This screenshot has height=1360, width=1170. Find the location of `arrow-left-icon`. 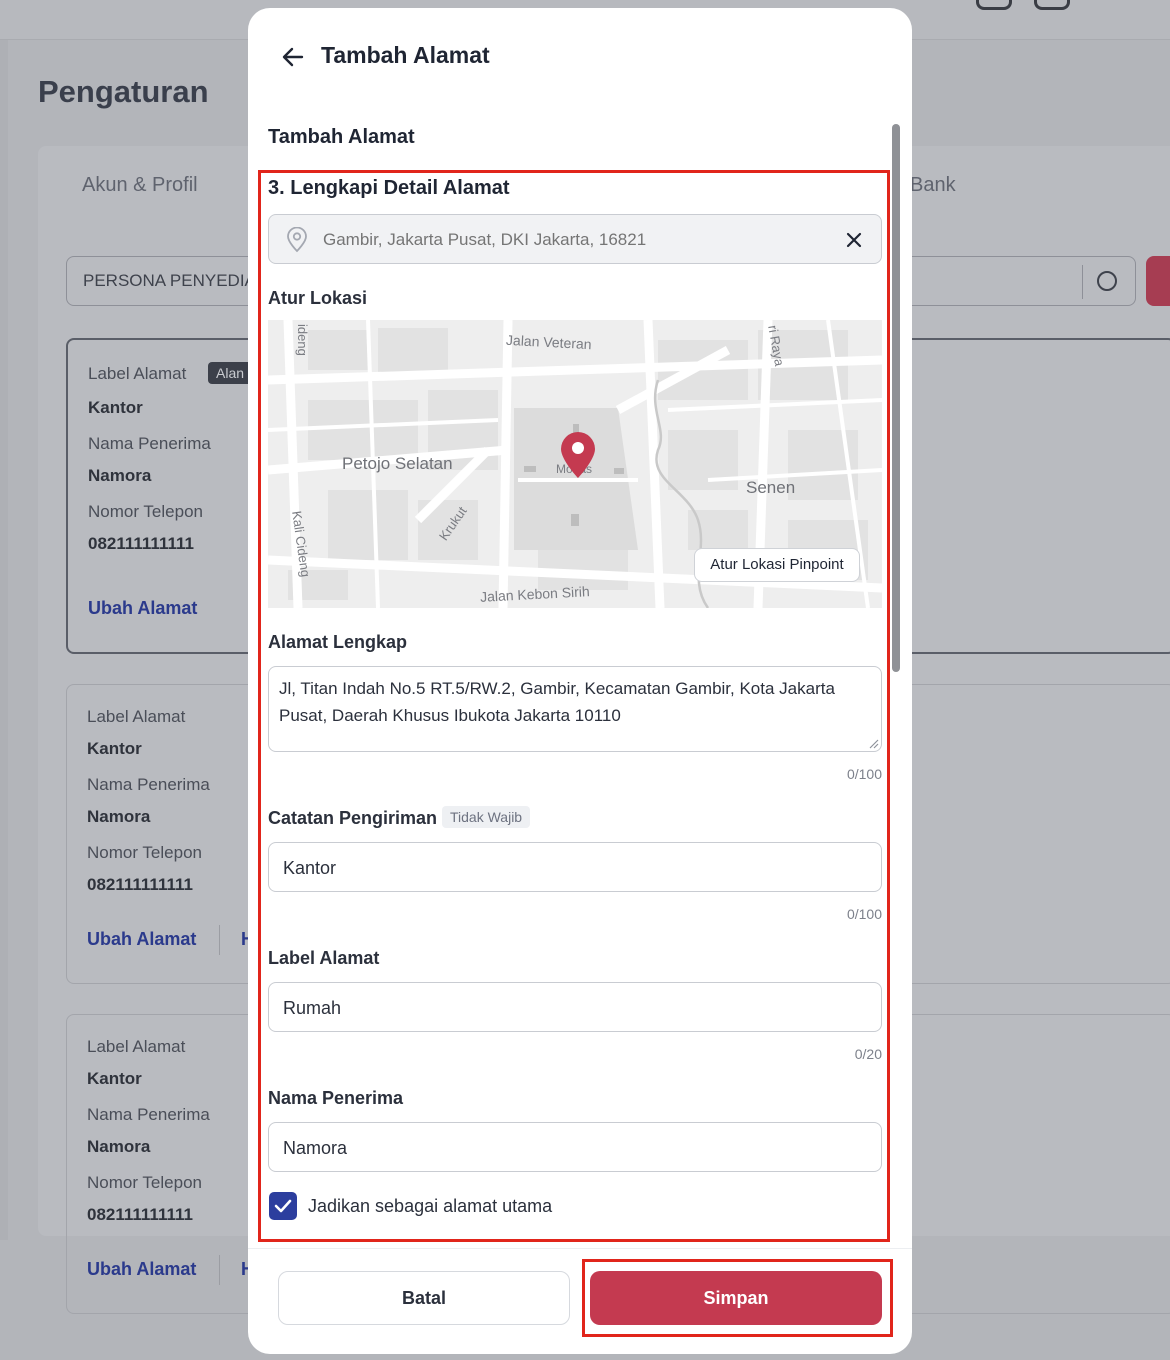

arrow-left-icon is located at coordinates (293, 57).